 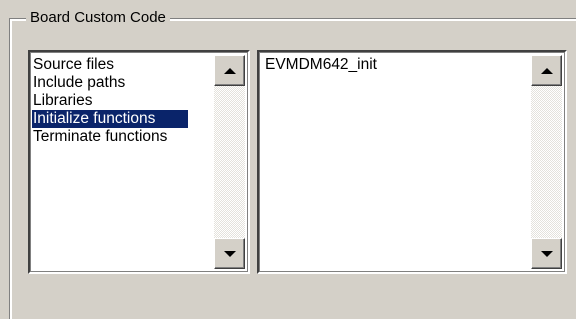 I want to click on list-item-initialize-functions: Initialize functions, so click(x=110, y=119).